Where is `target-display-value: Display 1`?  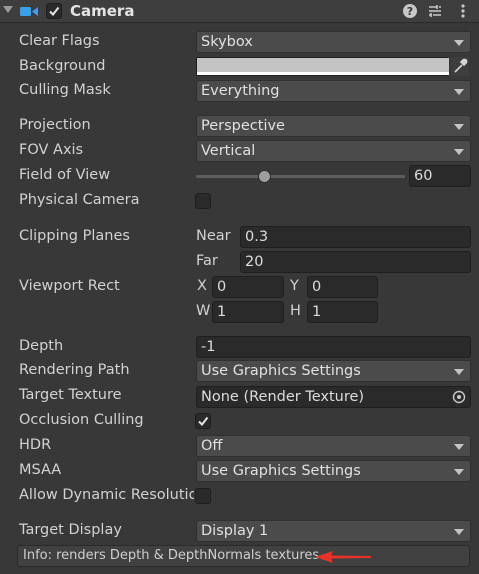 target-display-value: Display 1 is located at coordinates (235, 531).